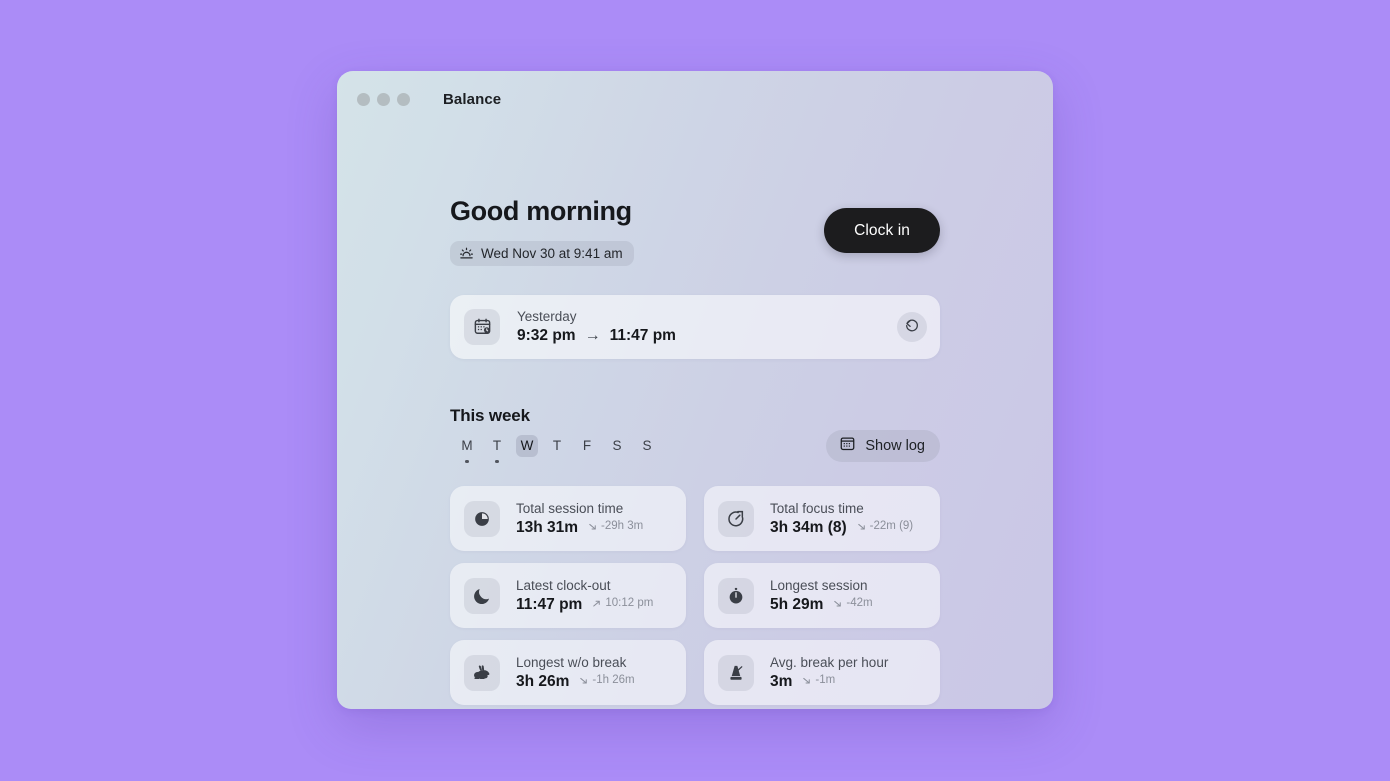 The image size is (1390, 781). What do you see at coordinates (592, 335) in the screenshot?
I see `arrow-right-icon: →` at bounding box center [592, 335].